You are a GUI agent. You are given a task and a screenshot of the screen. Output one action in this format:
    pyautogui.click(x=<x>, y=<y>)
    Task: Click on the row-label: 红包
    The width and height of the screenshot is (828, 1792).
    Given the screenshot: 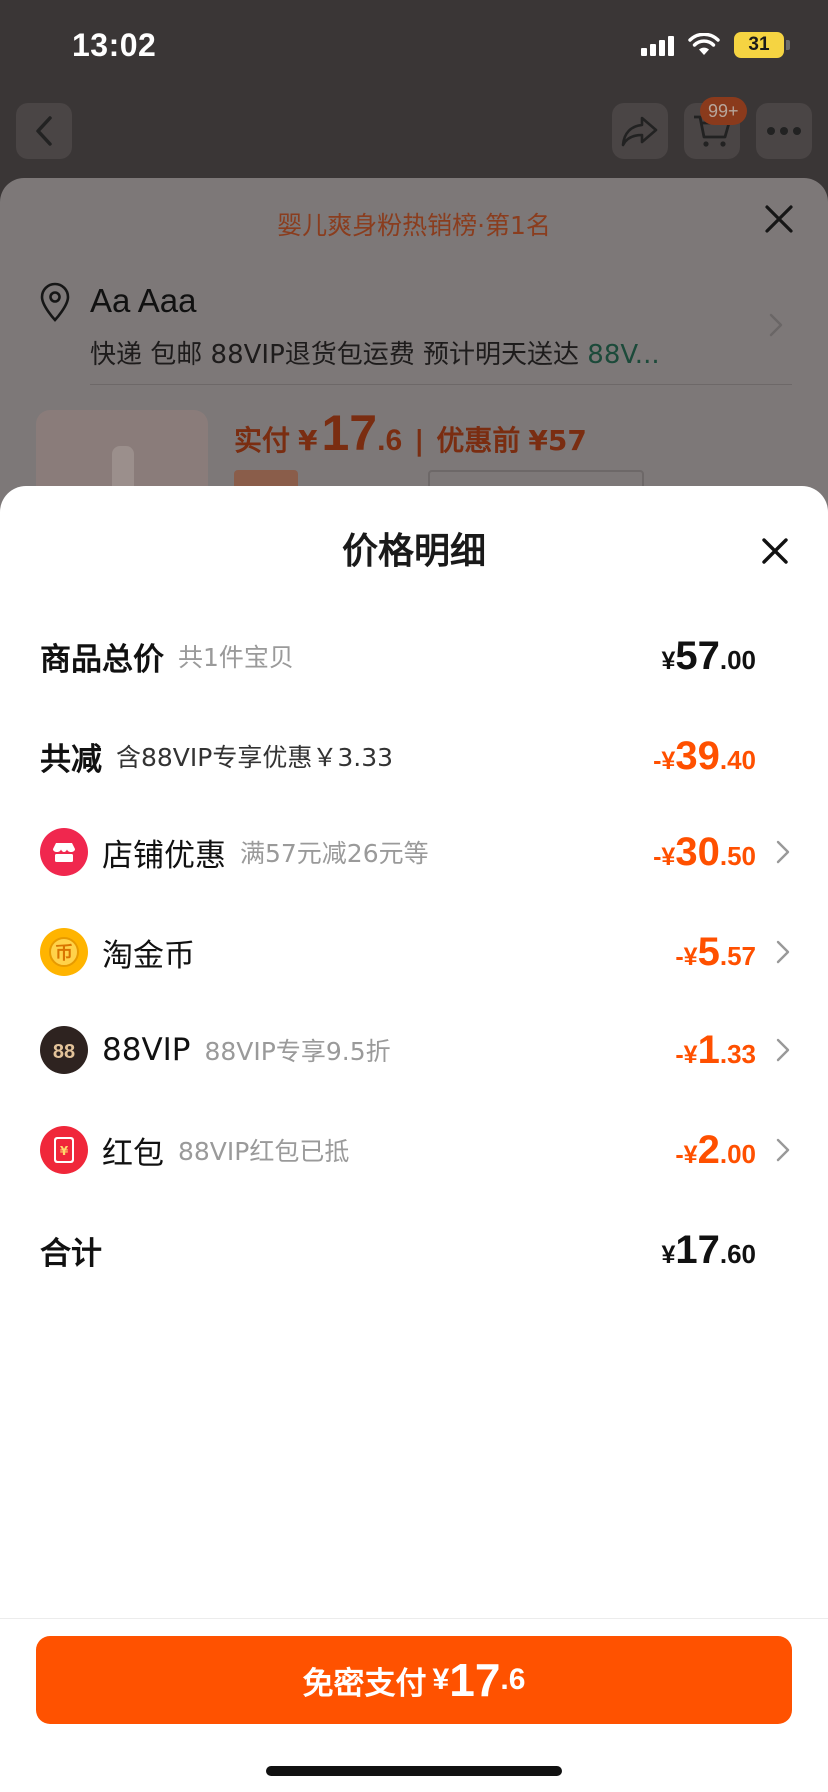 What is the action you would take?
    pyautogui.click(x=133, y=1153)
    